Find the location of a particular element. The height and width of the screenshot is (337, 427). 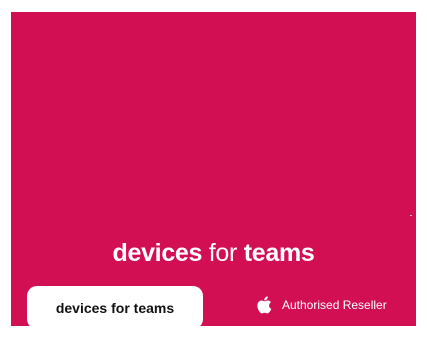

banner-headline: devices for teams is located at coordinates (213, 253).